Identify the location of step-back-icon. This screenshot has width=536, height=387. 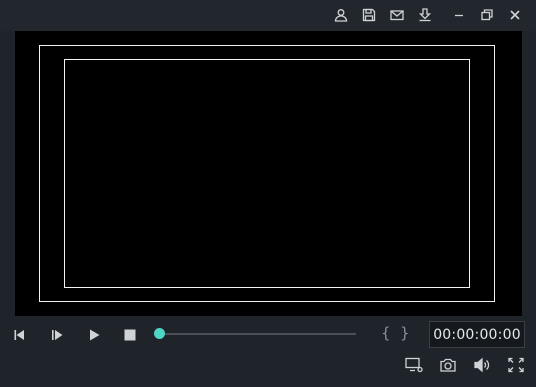
(19, 335).